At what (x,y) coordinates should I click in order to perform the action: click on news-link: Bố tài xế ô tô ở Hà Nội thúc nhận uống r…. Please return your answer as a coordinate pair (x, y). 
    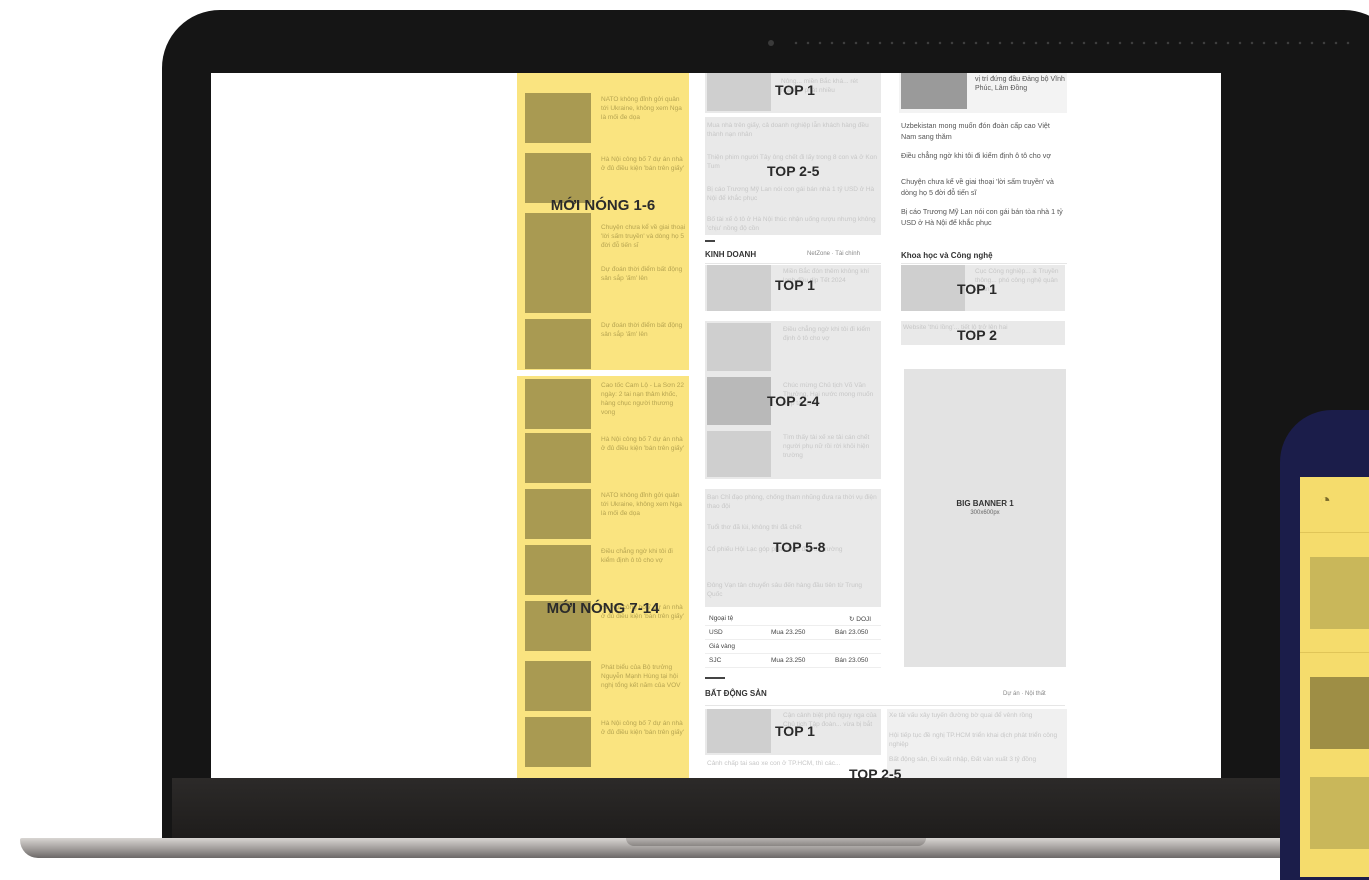
    Looking at the image, I should click on (792, 224).